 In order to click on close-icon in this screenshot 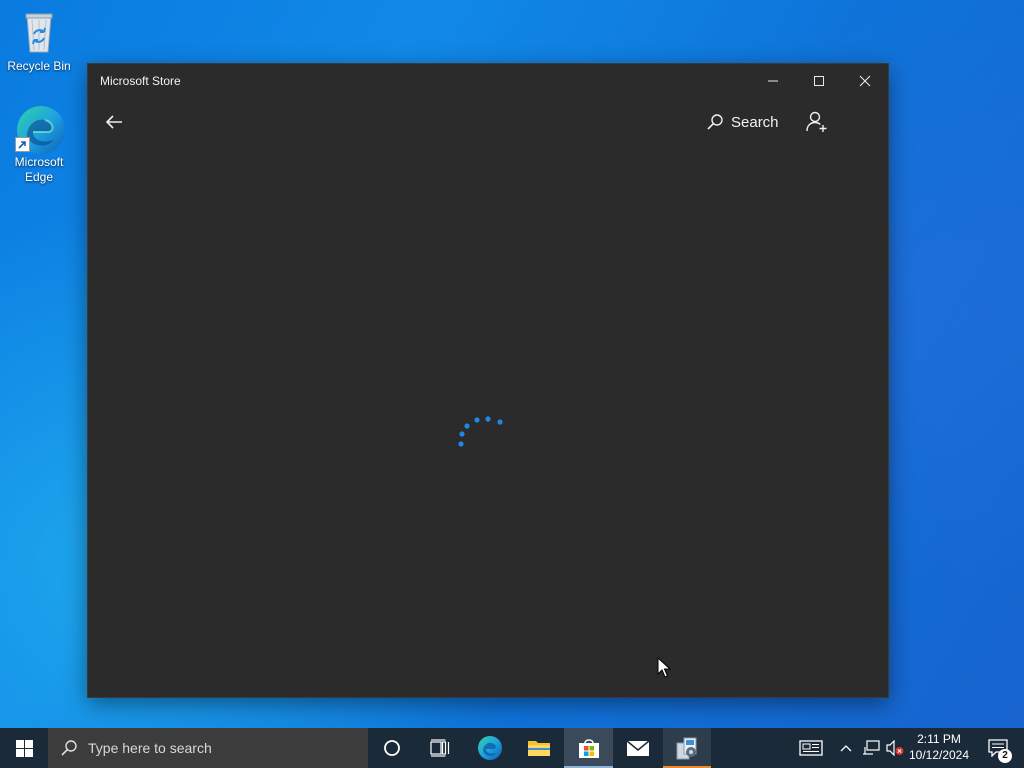, I will do `click(865, 81)`.